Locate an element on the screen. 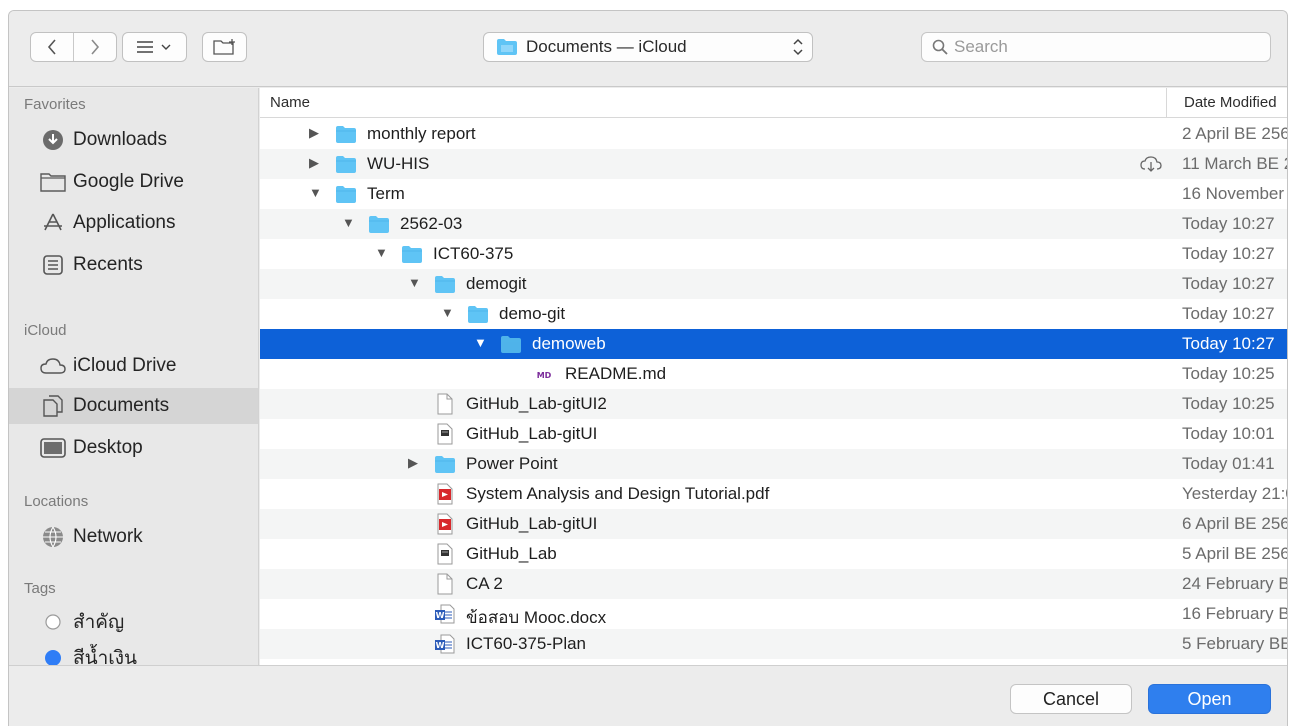 The height and width of the screenshot is (726, 1295). file-row: ▼ demogit Today 10:27 is located at coordinates (773, 284).